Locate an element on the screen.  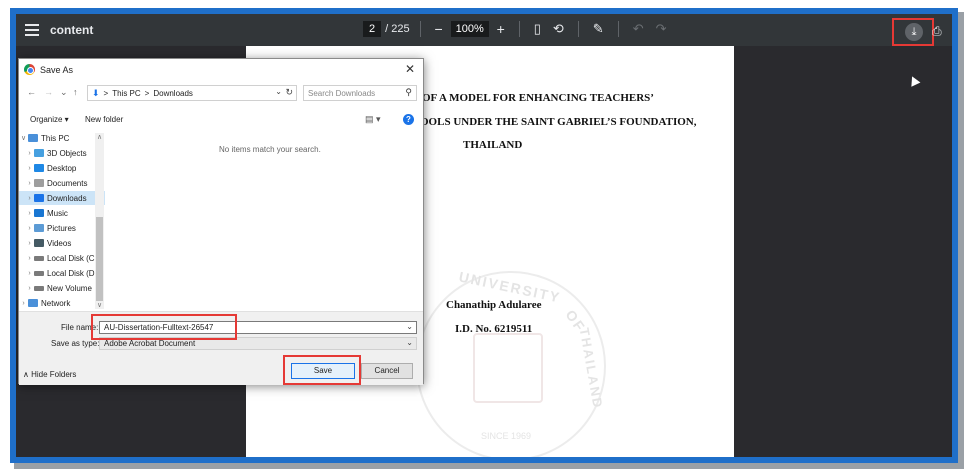
documents-icon is located at coordinates (39, 183).